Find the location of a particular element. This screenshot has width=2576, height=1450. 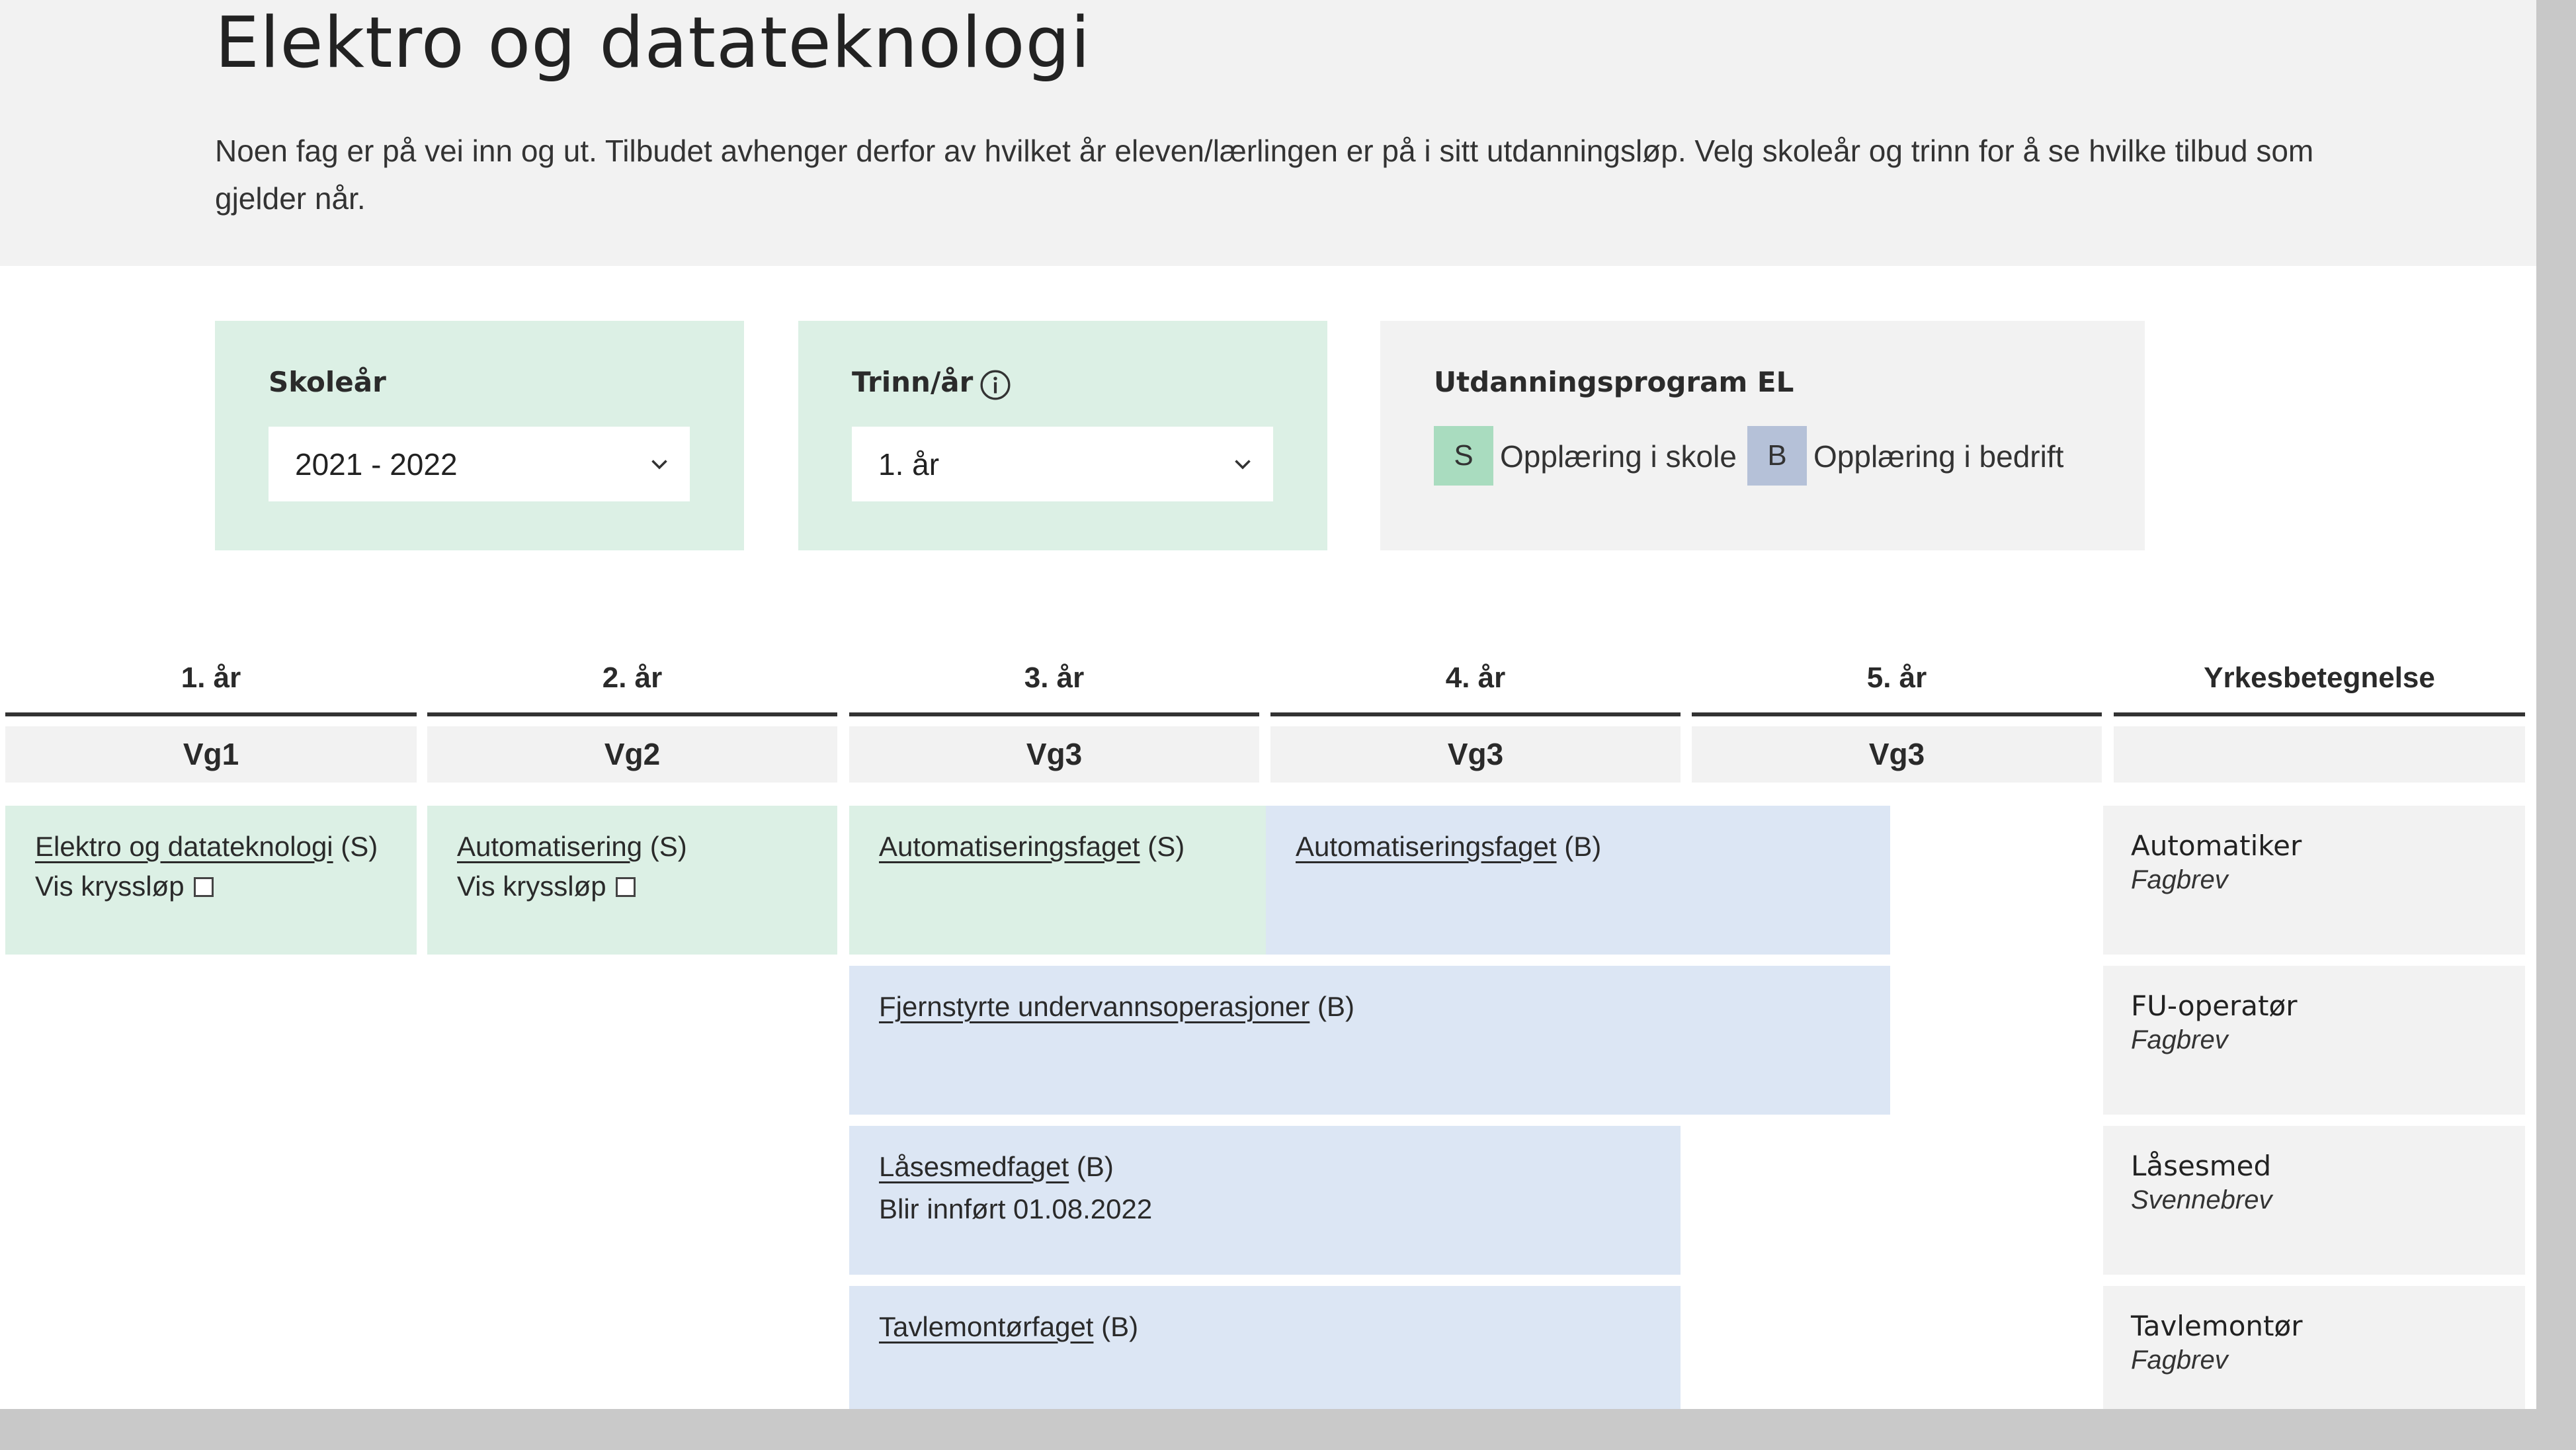

profession-name: Låsesmed is located at coordinates (2201, 1166).